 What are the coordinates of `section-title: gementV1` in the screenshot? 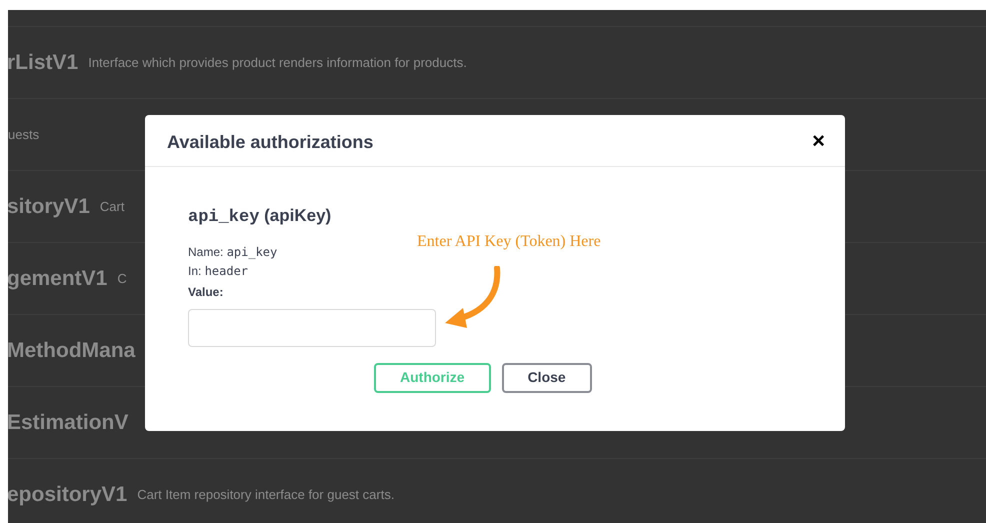 It's located at (58, 279).